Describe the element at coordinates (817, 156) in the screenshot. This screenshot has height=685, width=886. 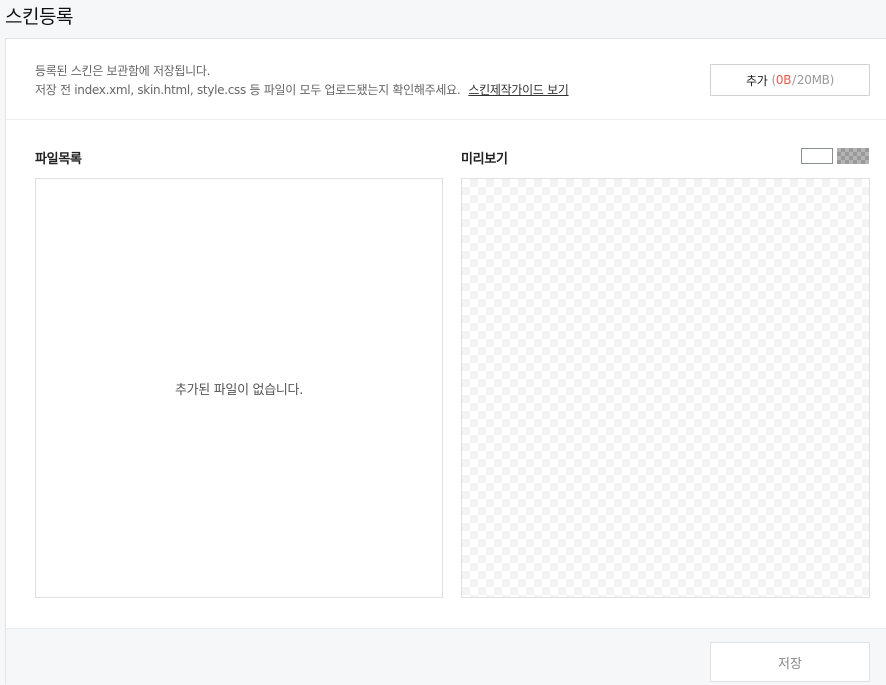
I see `preview-bg-white-toggle` at that location.